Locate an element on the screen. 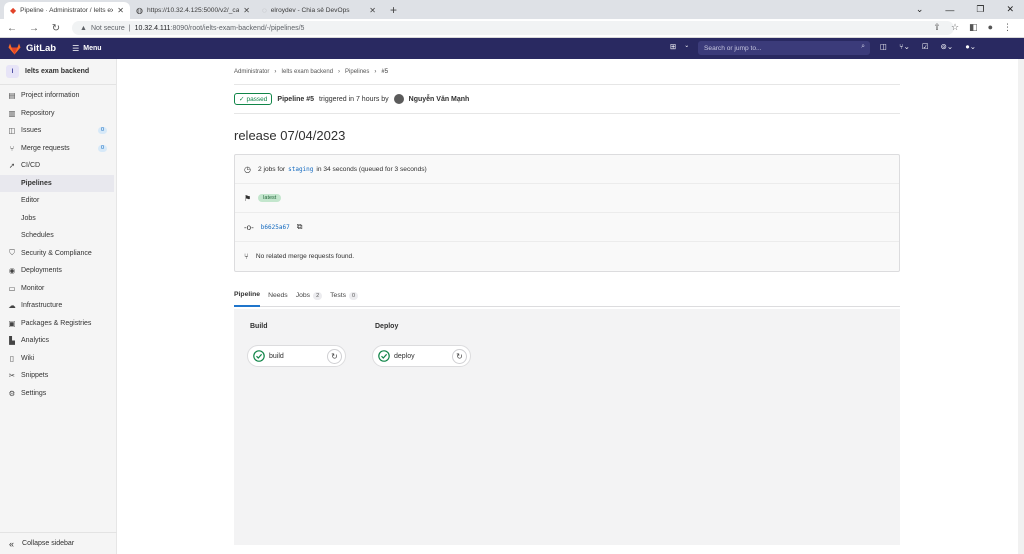 The height and width of the screenshot is (554, 1024). tests-count-badge: 0 is located at coordinates (354, 295).